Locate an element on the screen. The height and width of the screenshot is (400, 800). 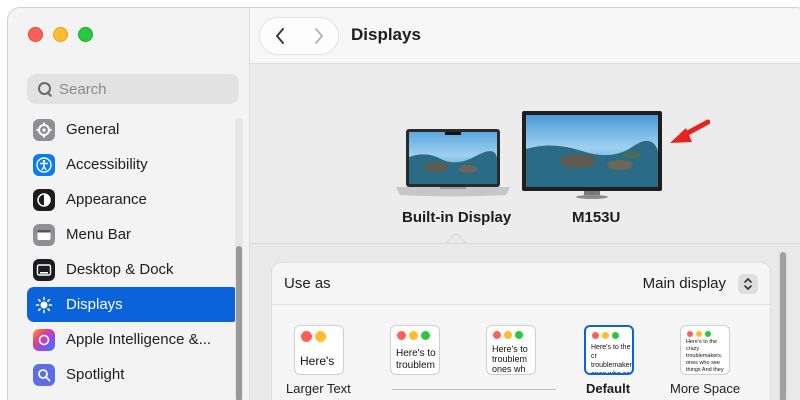
resolution-option-larger-text: Here's Larger Text is located at coordinates (318, 360).